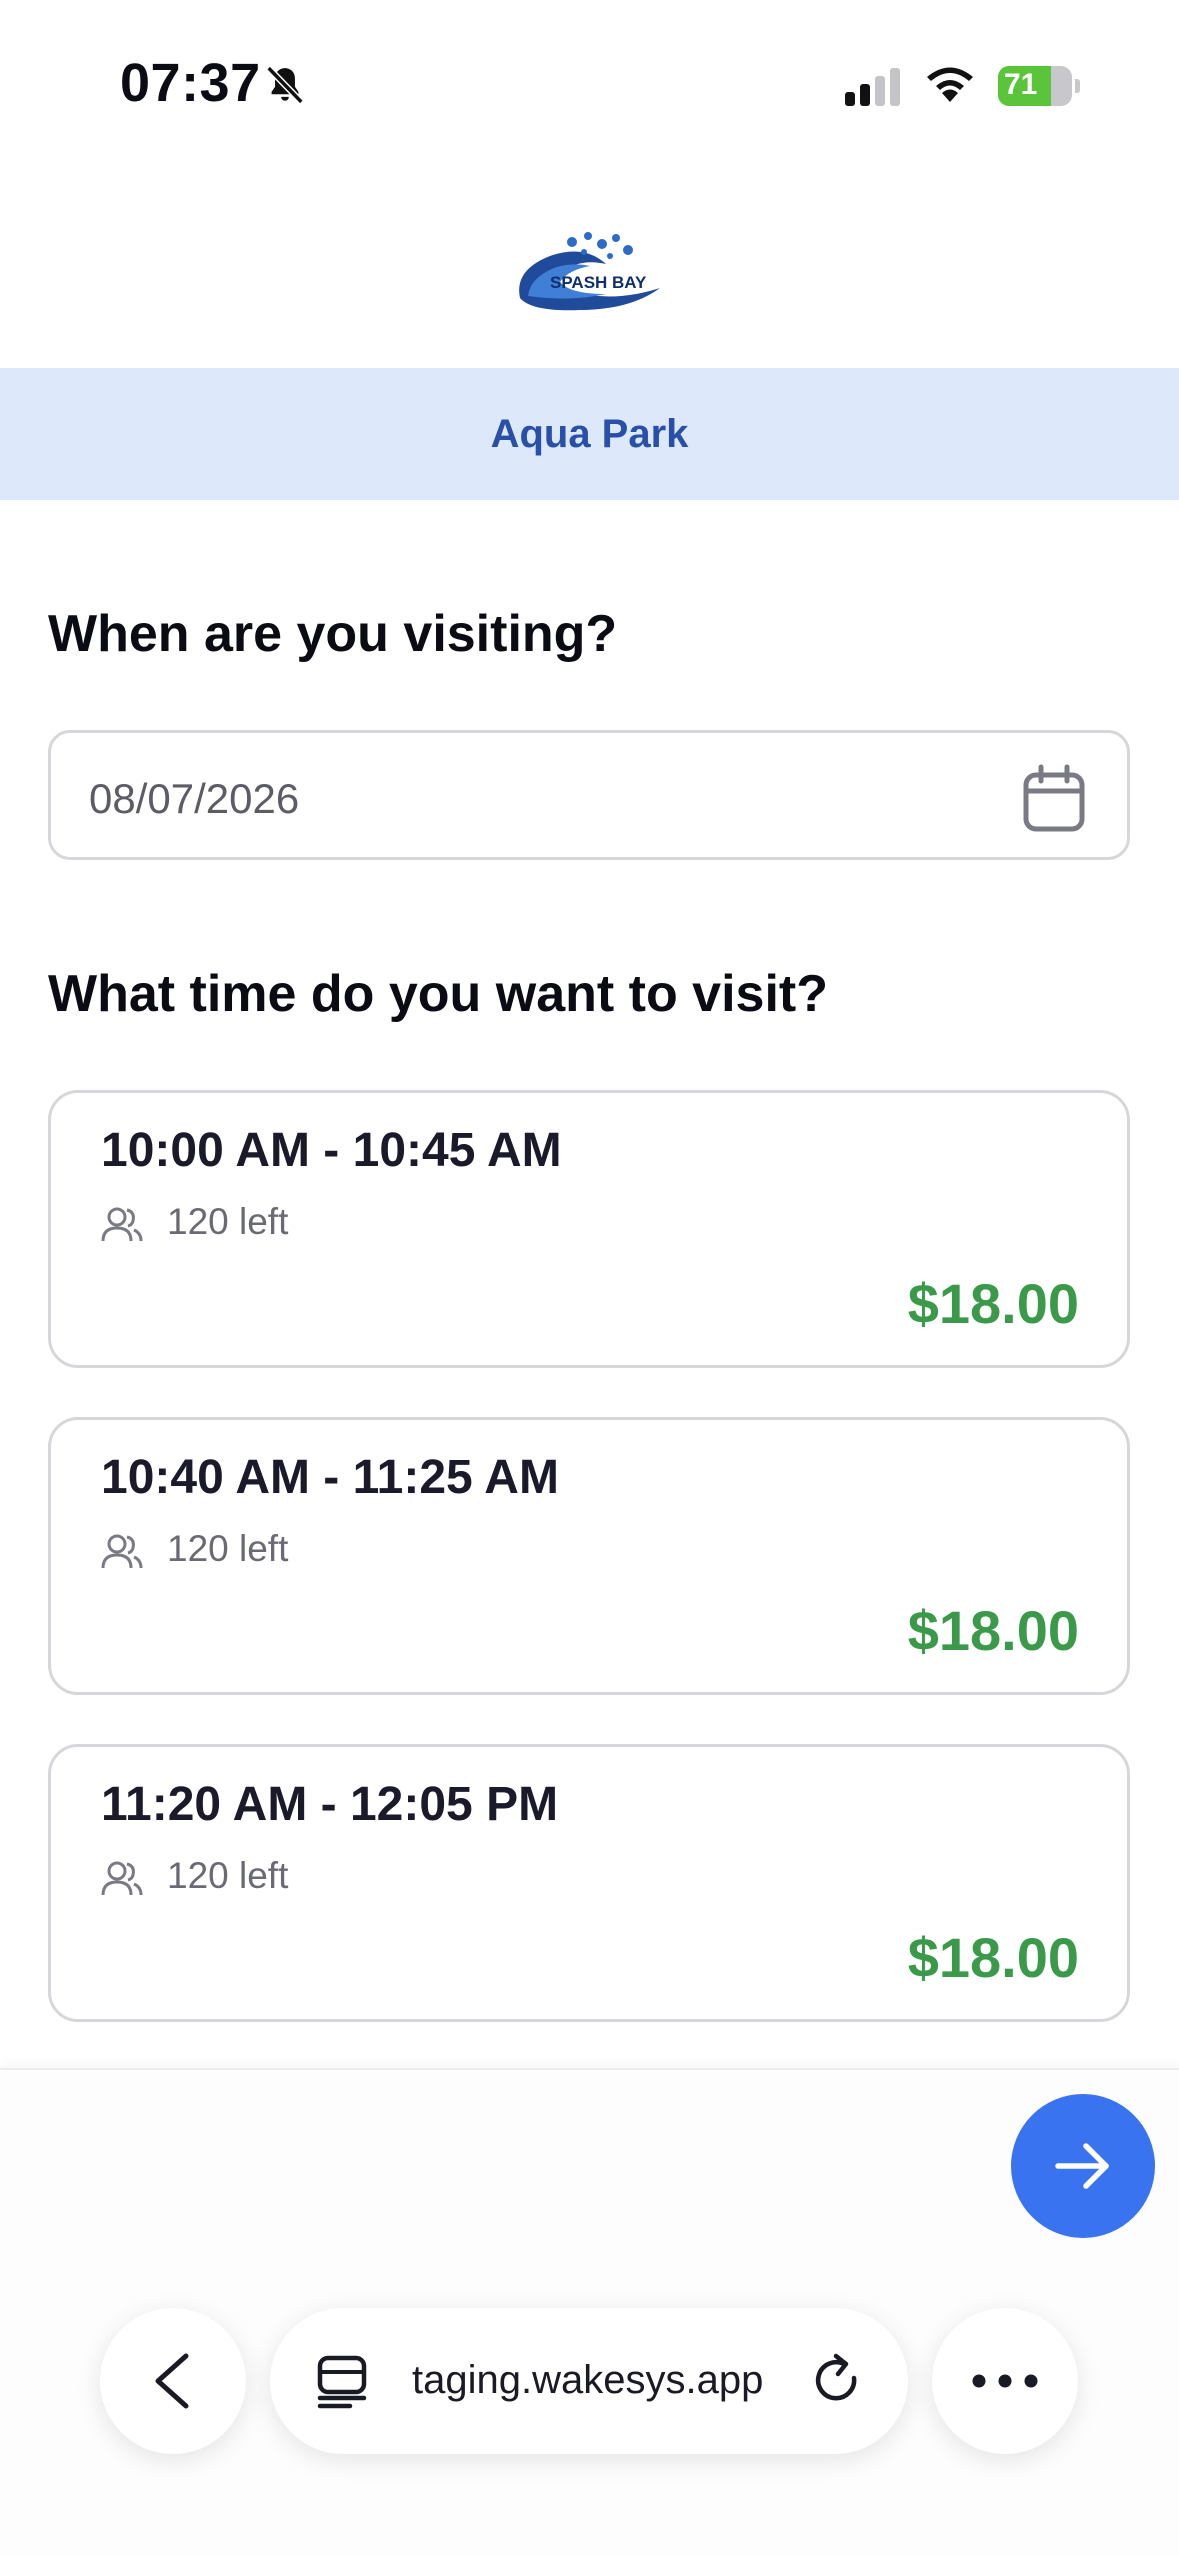 The width and height of the screenshot is (1179, 2556). What do you see at coordinates (589, 1883) in the screenshot?
I see `time-slot-card: 11:20 AM - 12:05 PM 120 left $18.00` at bounding box center [589, 1883].